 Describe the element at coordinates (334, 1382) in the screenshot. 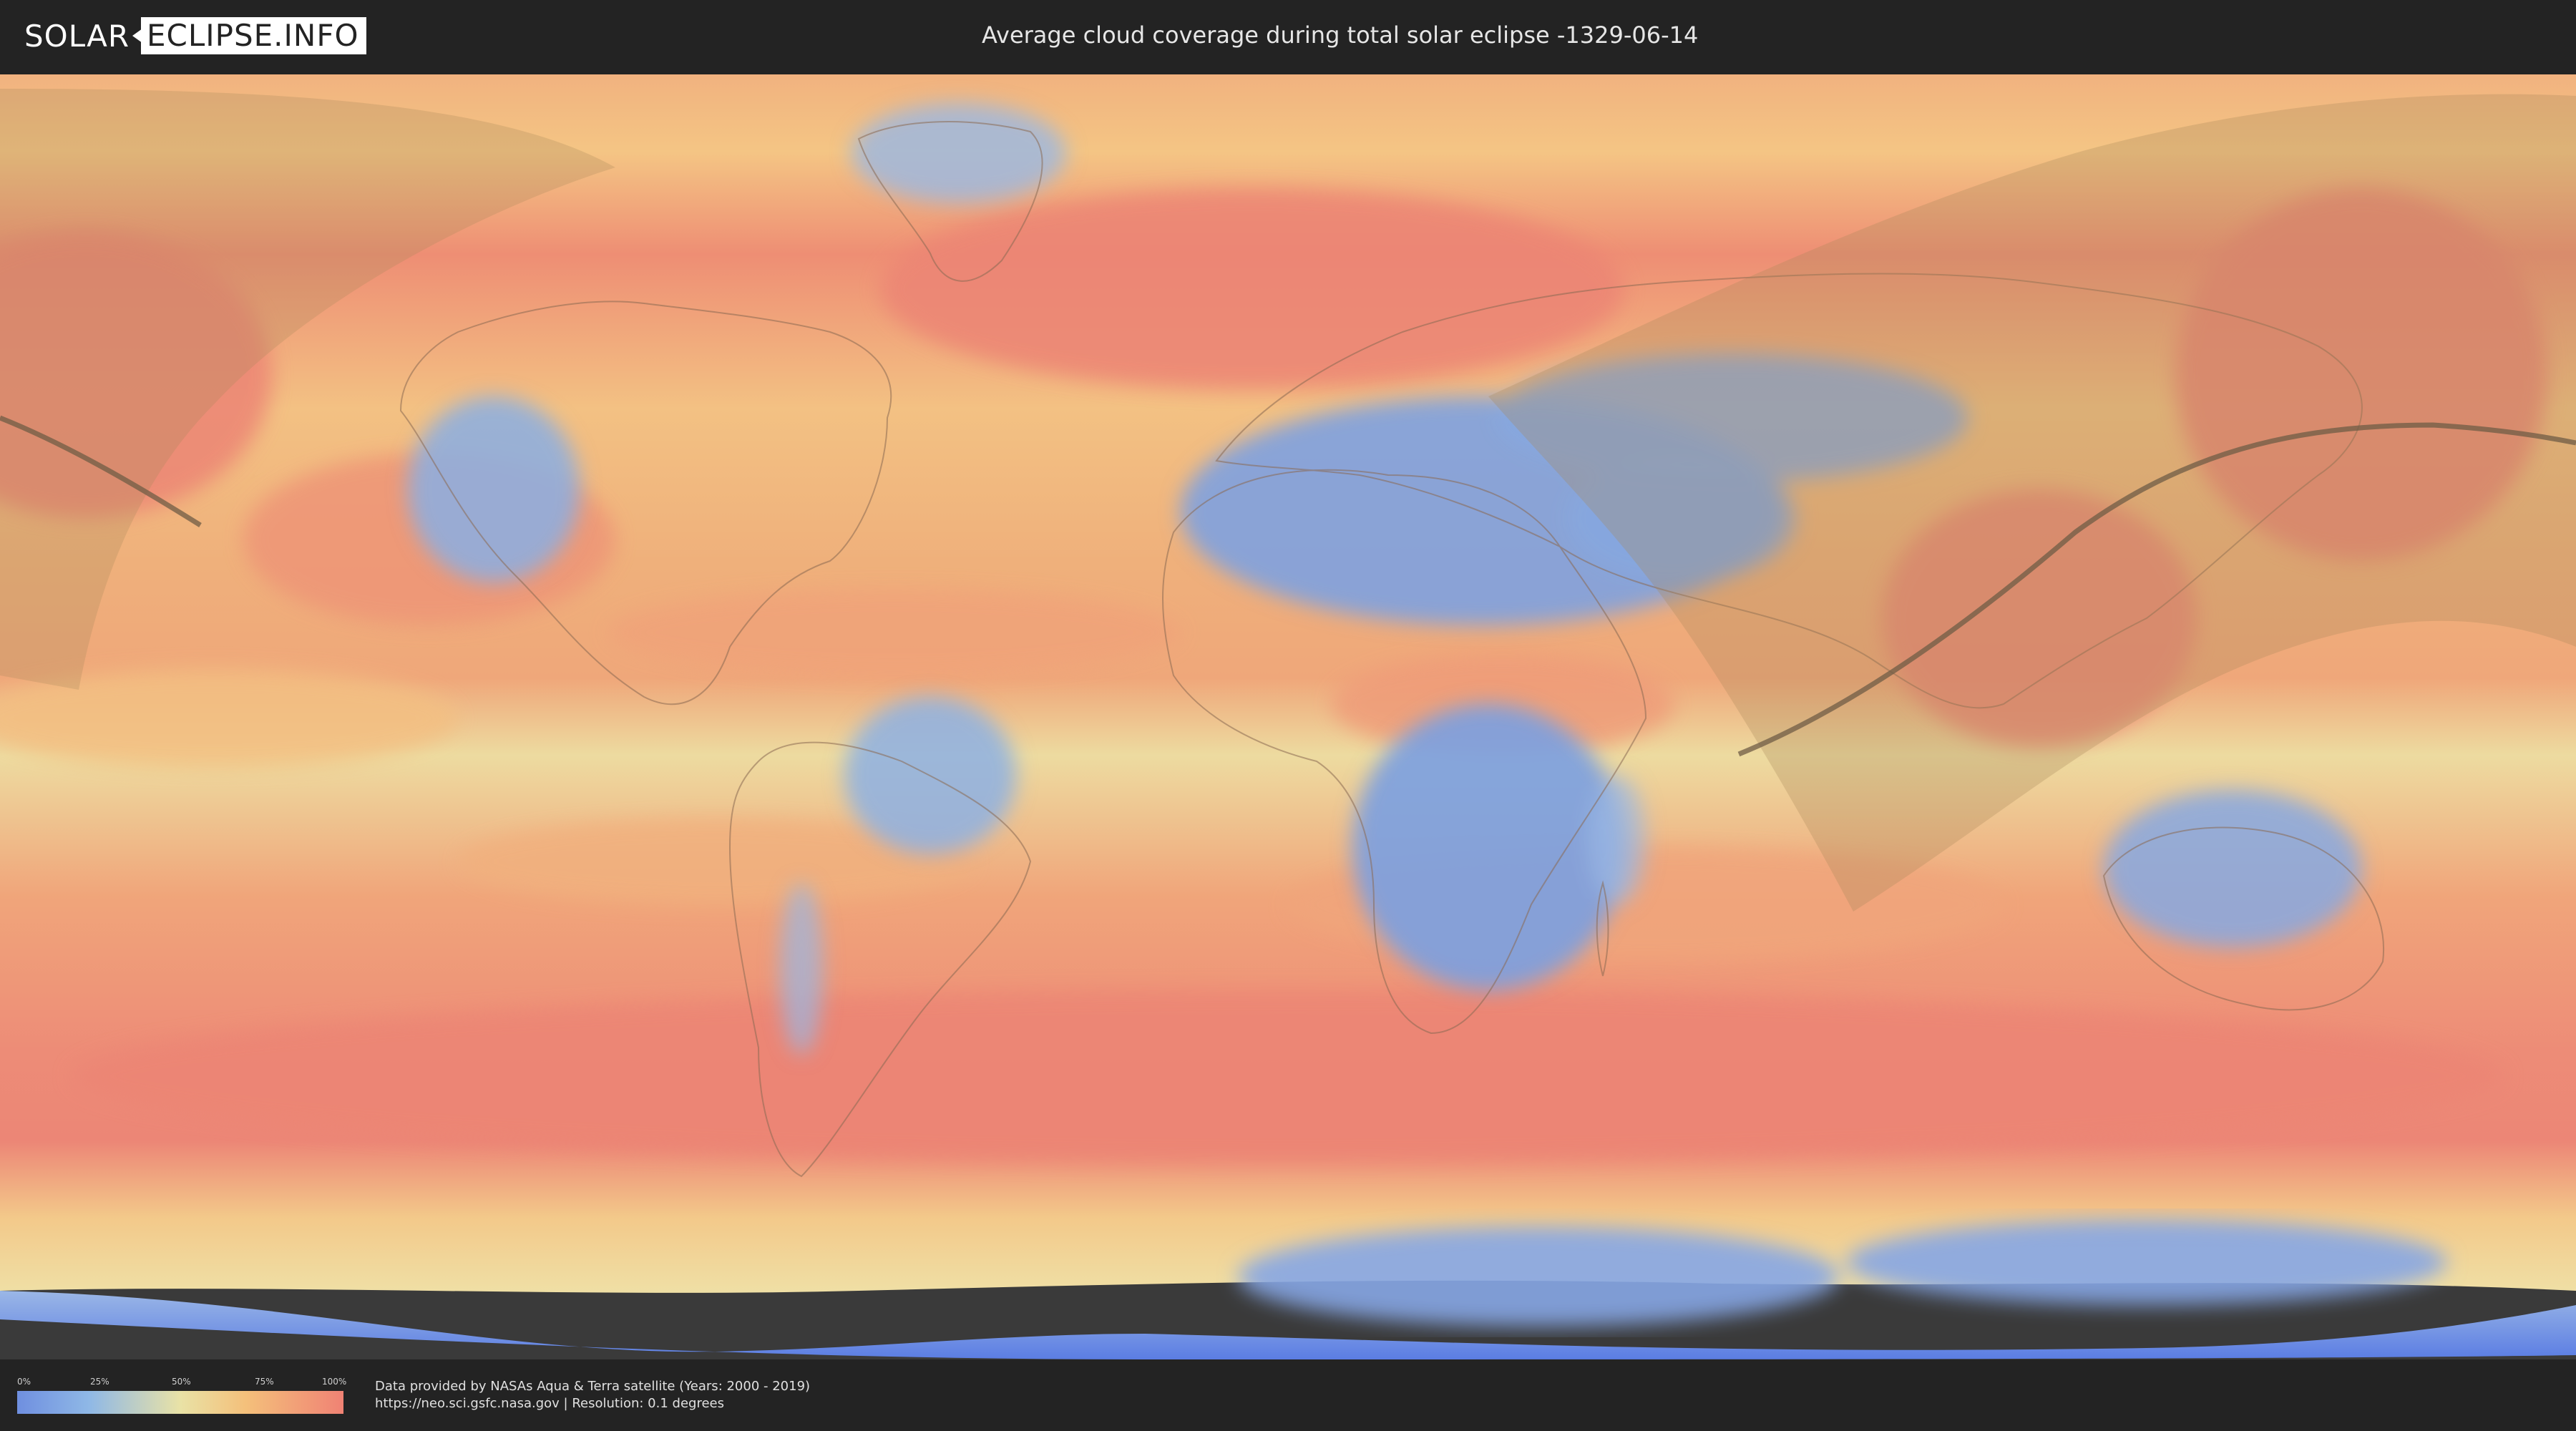

I see `legend-tick-100: 100%` at that location.